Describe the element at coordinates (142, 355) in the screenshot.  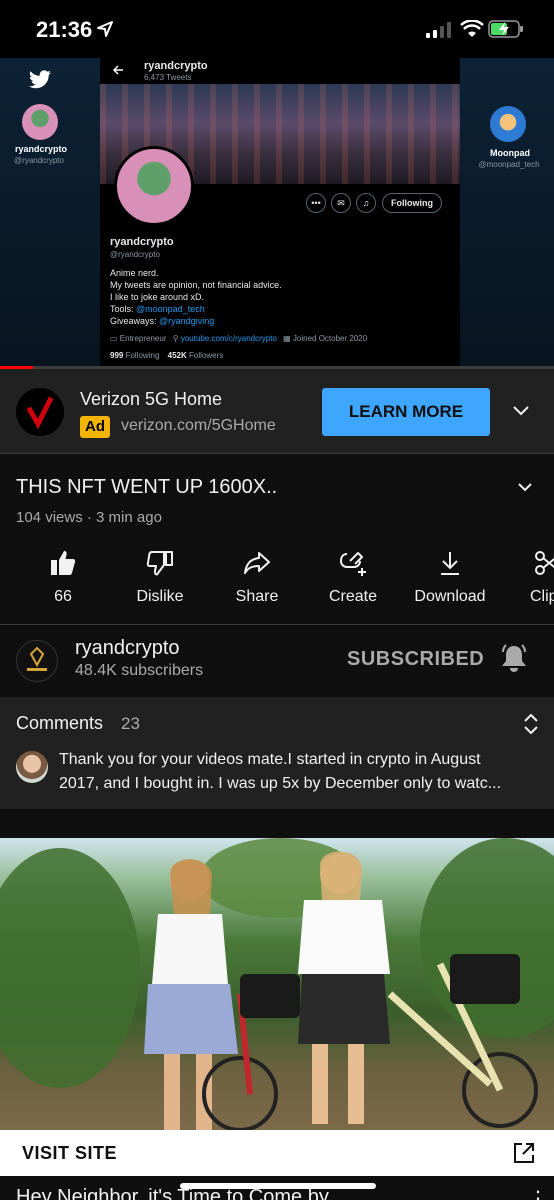
I see `following-label: Following` at that location.